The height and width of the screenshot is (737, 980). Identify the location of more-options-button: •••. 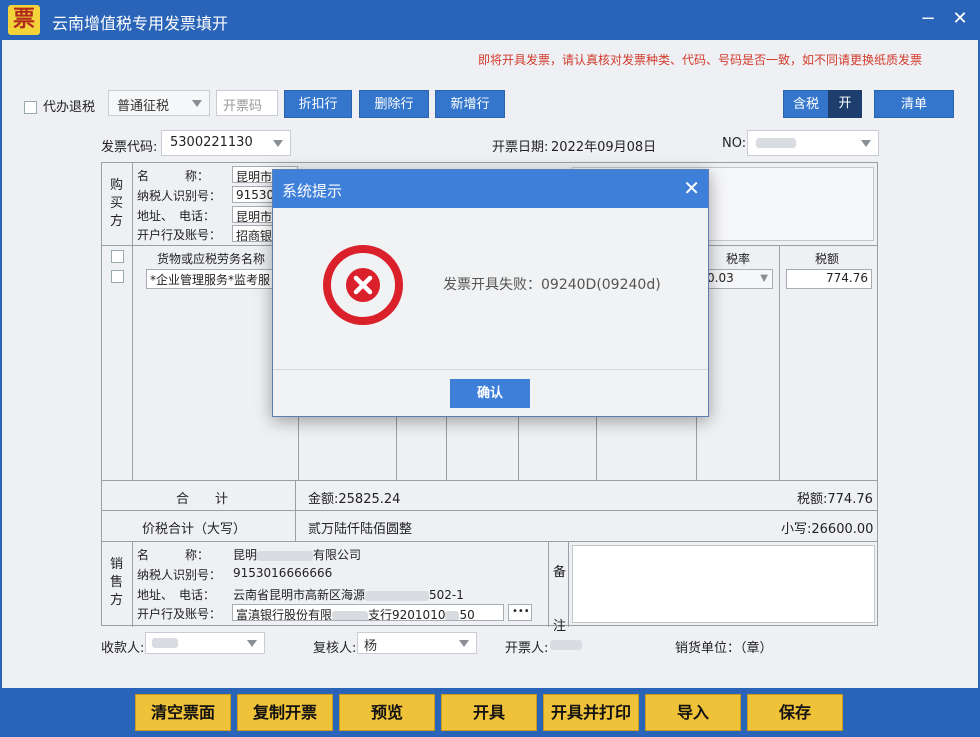
(520, 612).